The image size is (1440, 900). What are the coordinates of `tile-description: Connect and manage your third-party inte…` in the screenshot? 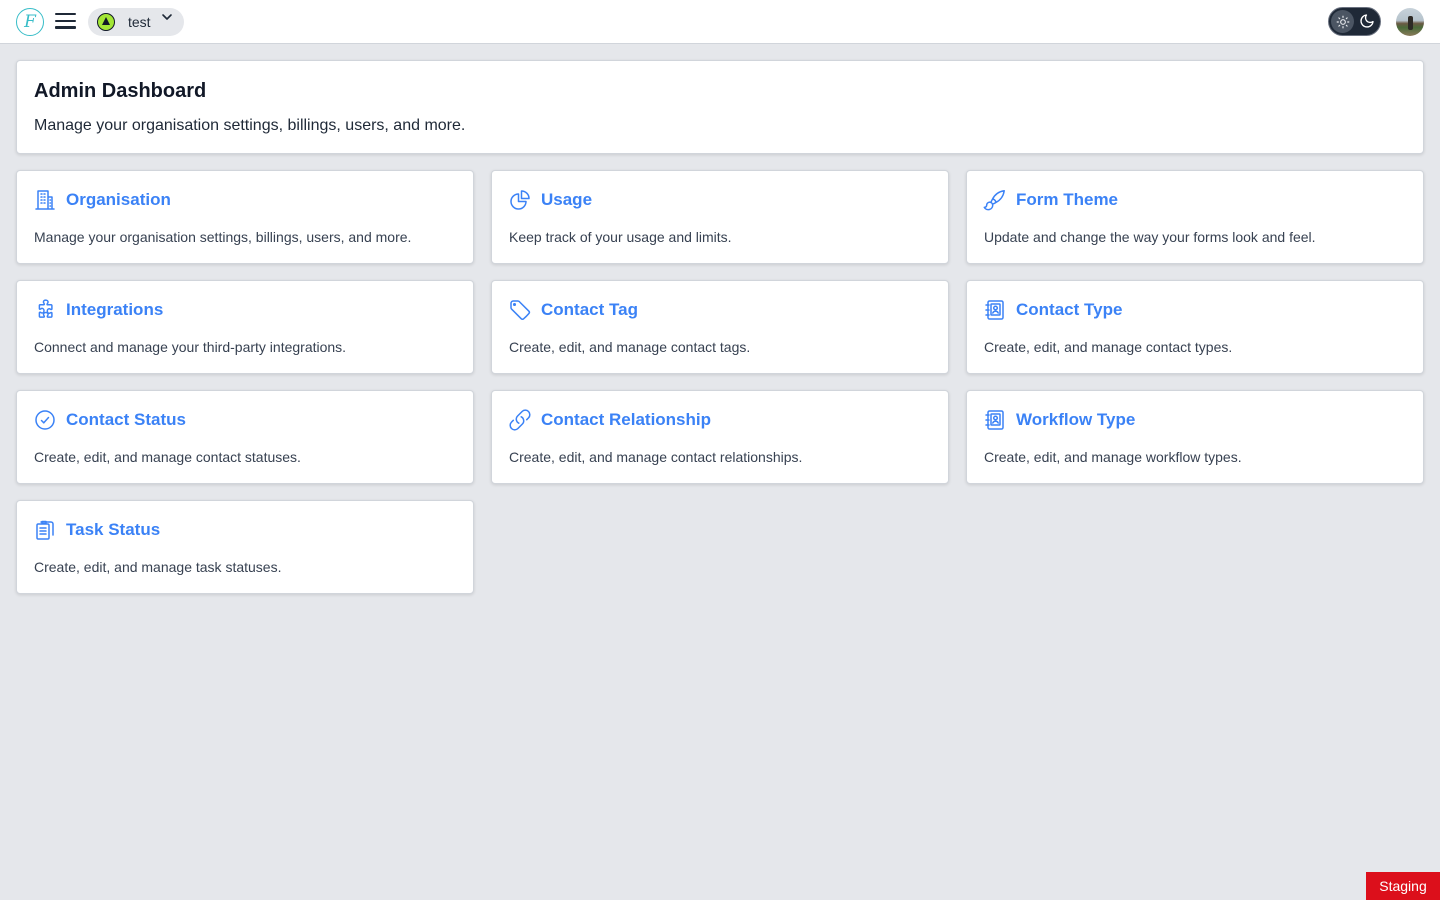 It's located at (190, 347).